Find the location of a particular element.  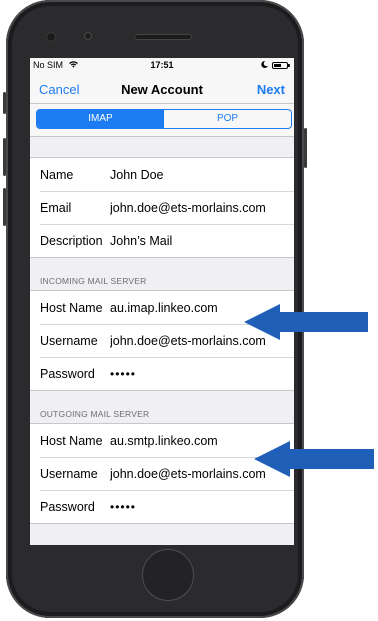

incoming-password-label: Password is located at coordinates (67, 373).